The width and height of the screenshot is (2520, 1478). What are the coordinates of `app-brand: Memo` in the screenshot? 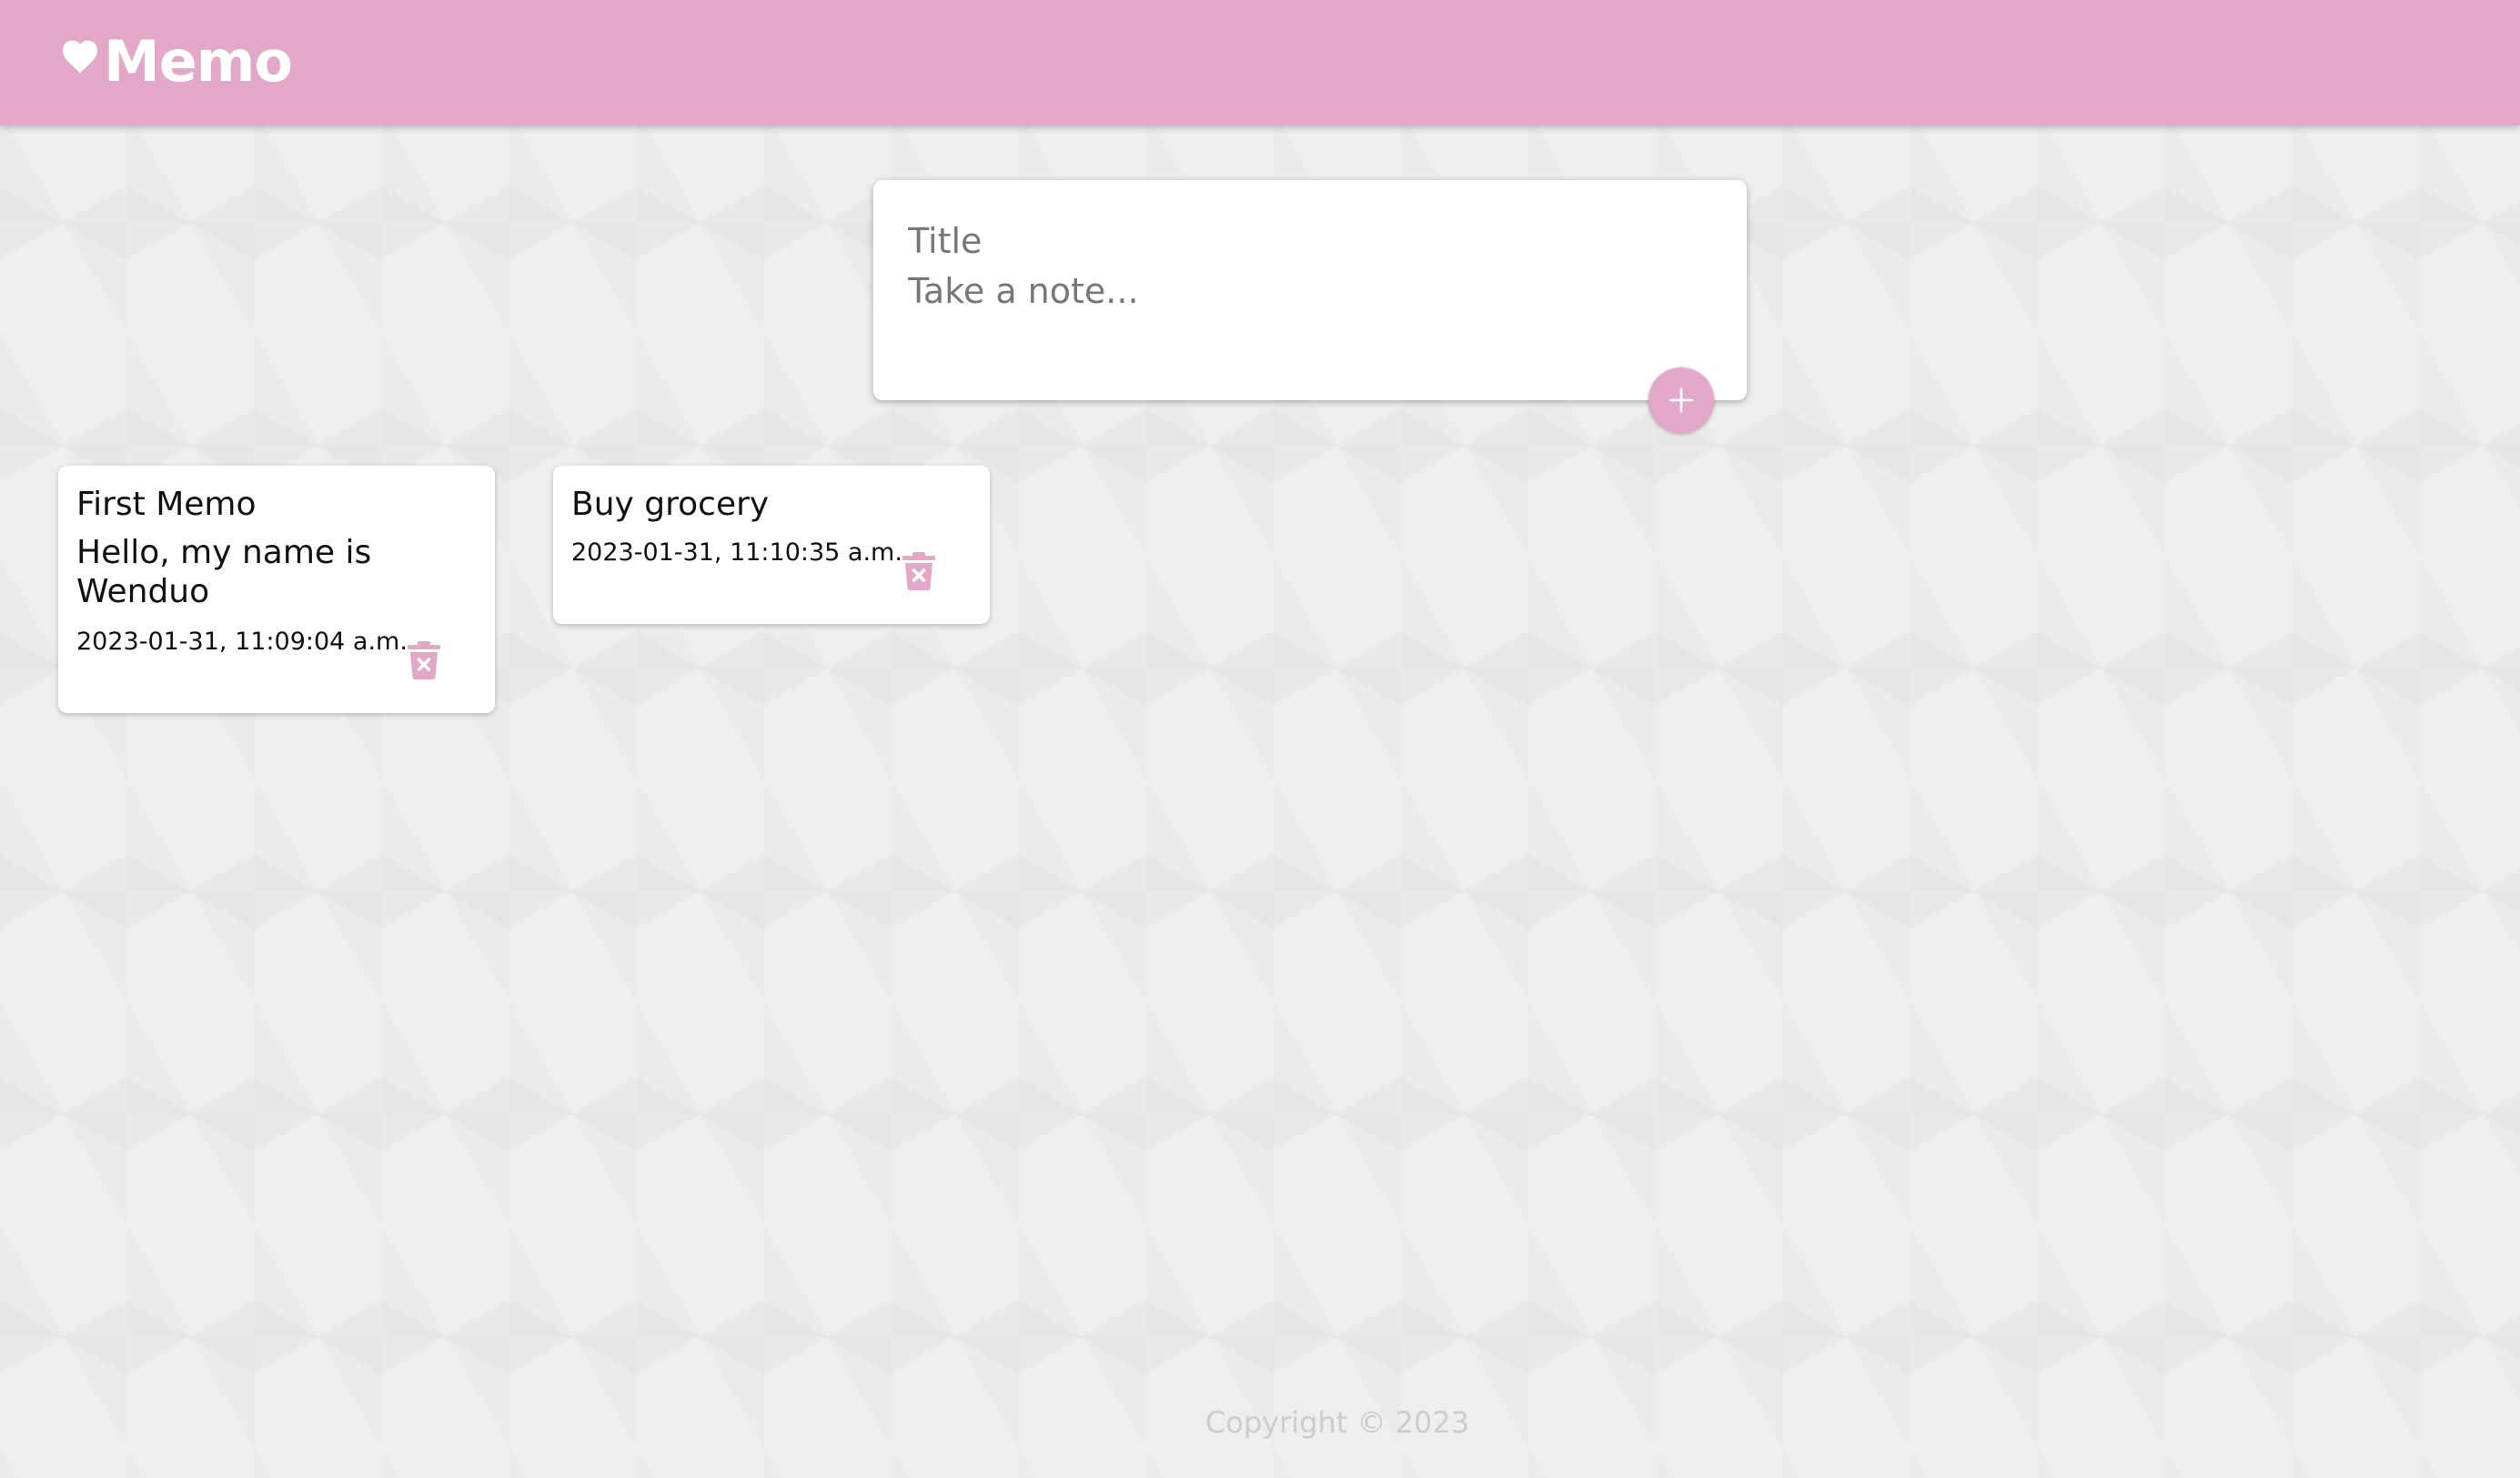 It's located at (177, 61).